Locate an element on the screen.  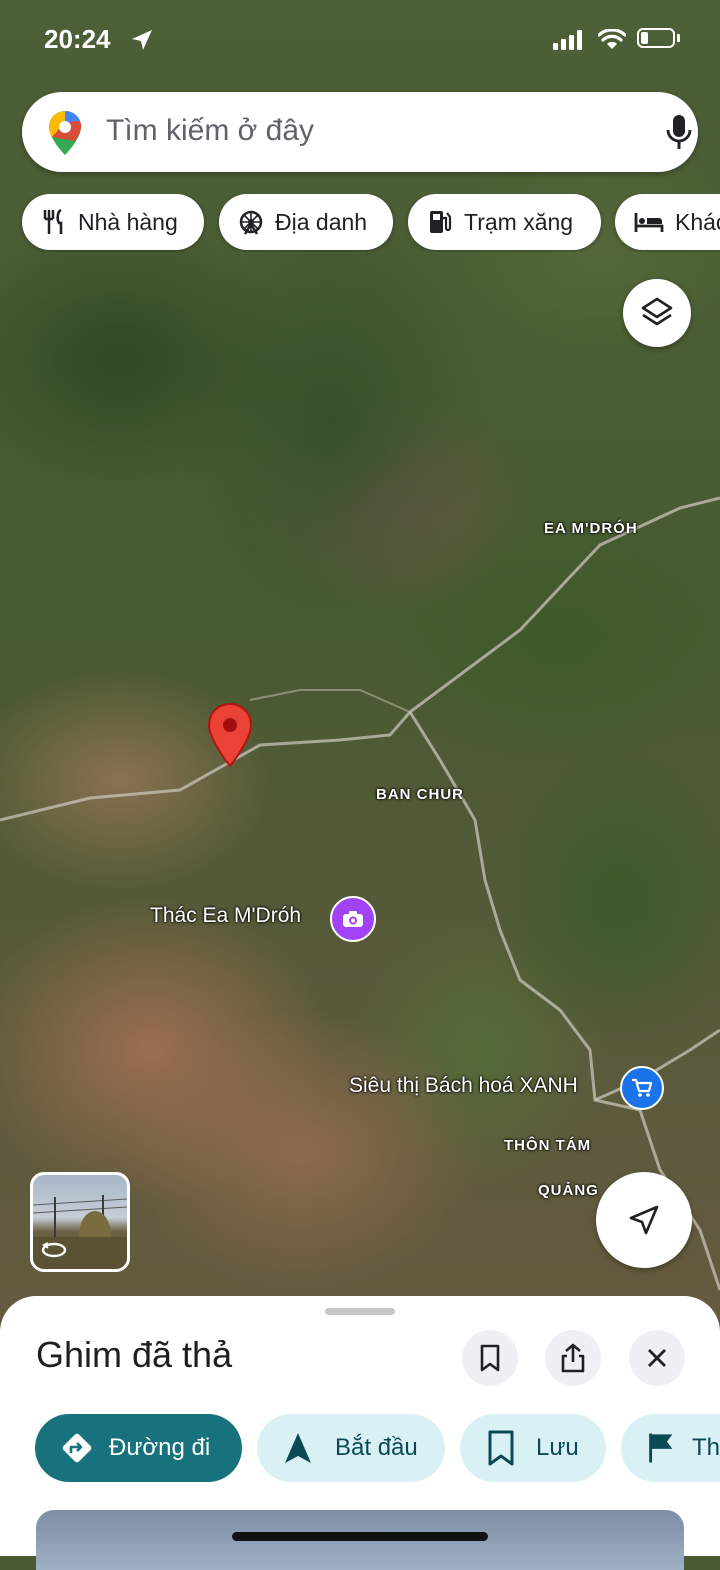
layers-icon is located at coordinates (657, 311).